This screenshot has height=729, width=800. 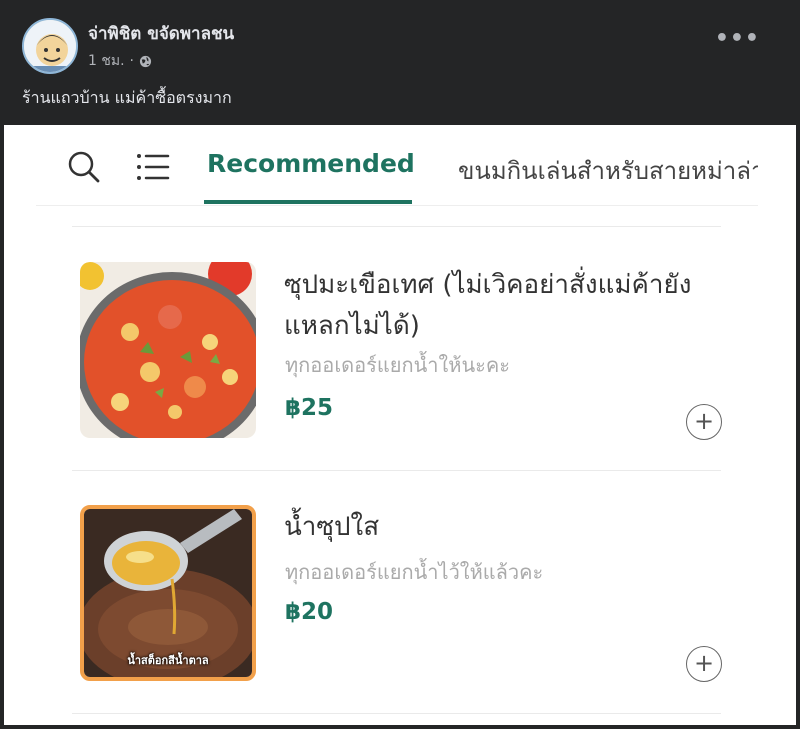 I want to click on menu-item-description: ทุกออเดอร์แยกน้ำไว้ให้แล้วคะ, so click(x=414, y=572).